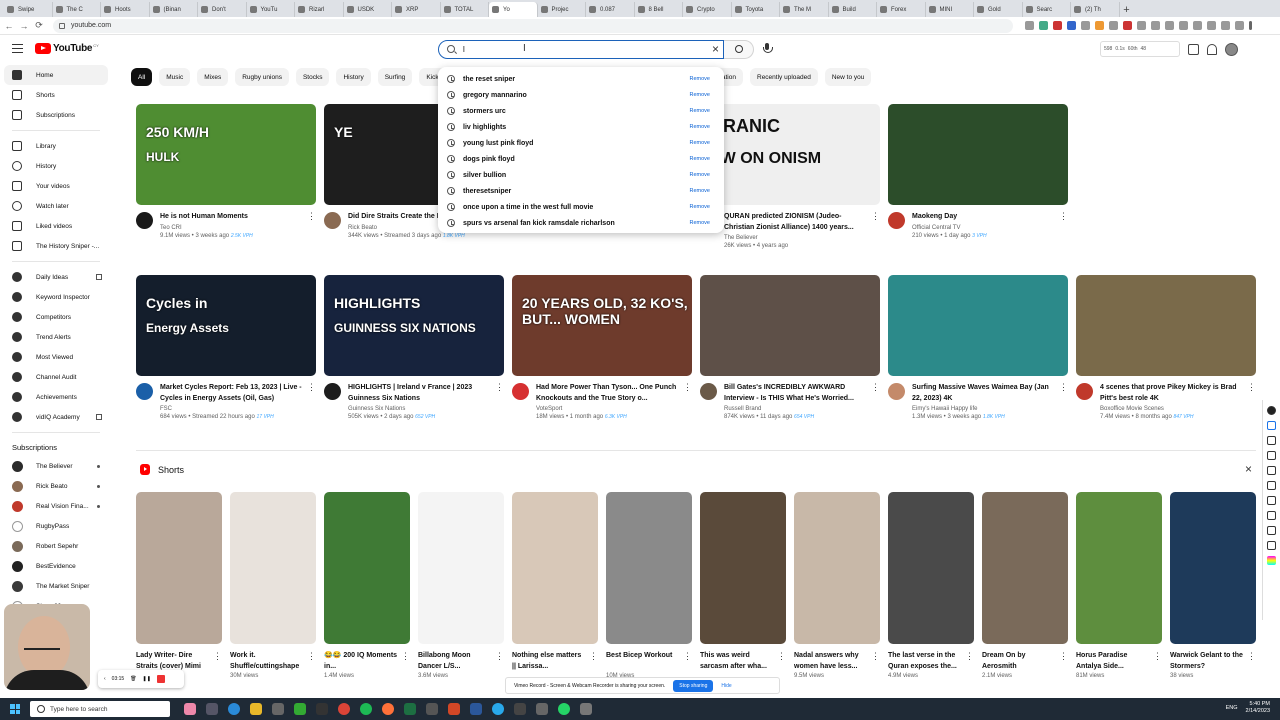 Image resolution: width=1280 pixels, height=720 pixels. Describe the element at coordinates (581, 111) in the screenshot. I see `search-suggestion: stormers urc Remove` at that location.